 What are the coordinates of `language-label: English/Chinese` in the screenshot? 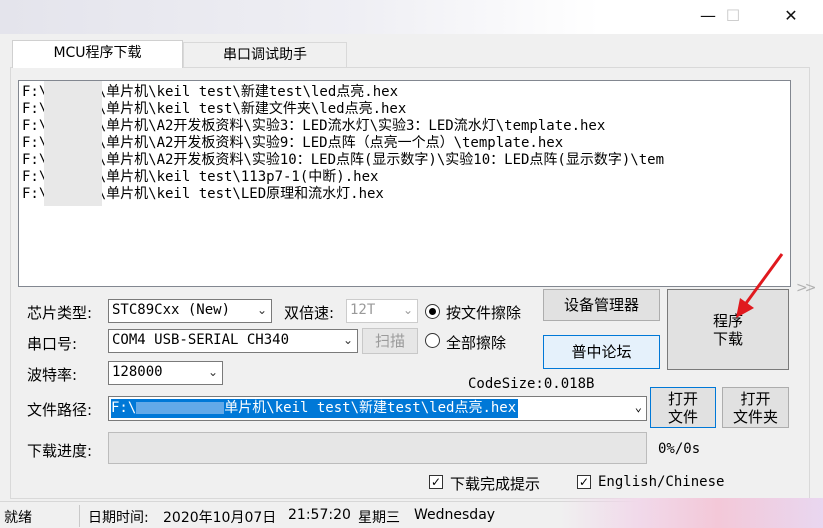 It's located at (661, 482).